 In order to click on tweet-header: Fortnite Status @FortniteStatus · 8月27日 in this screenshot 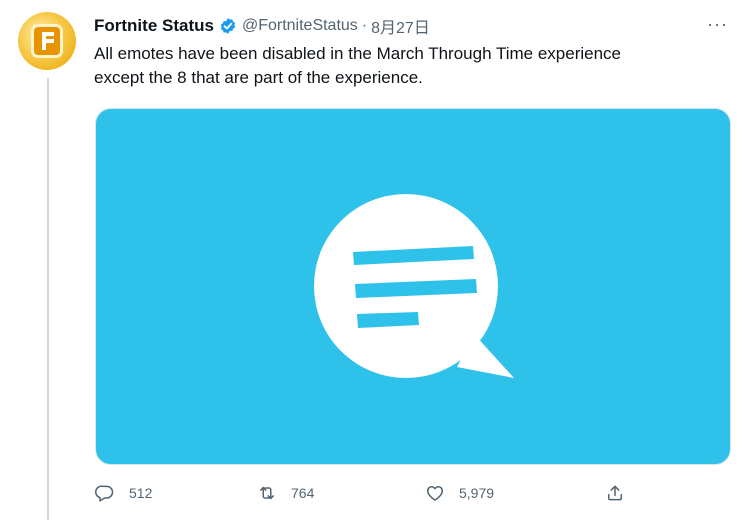, I will do `click(262, 26)`.